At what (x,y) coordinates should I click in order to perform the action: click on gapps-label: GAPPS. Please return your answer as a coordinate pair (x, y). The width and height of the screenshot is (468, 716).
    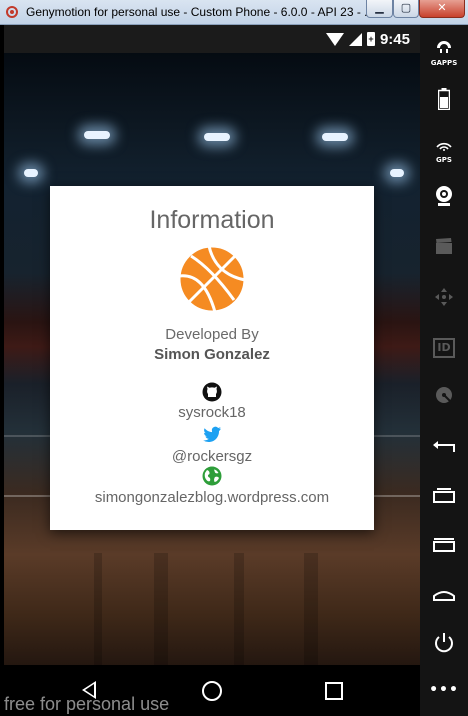
    Looking at the image, I should click on (444, 63).